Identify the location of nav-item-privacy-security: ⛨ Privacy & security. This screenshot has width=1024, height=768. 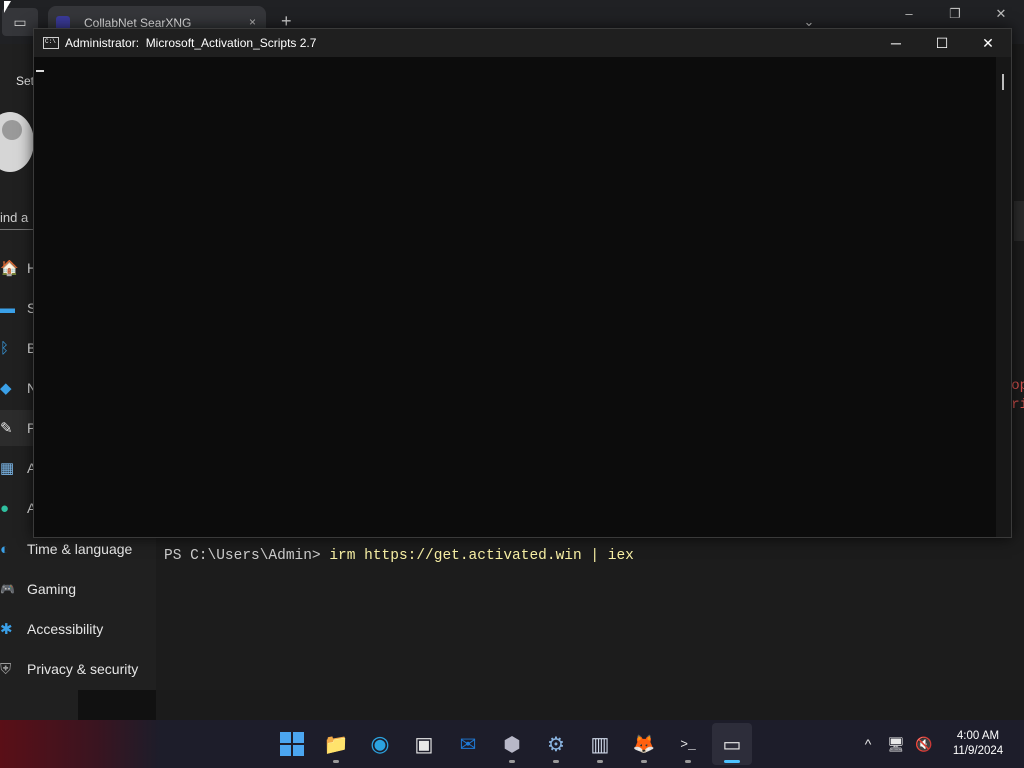
(78, 669).